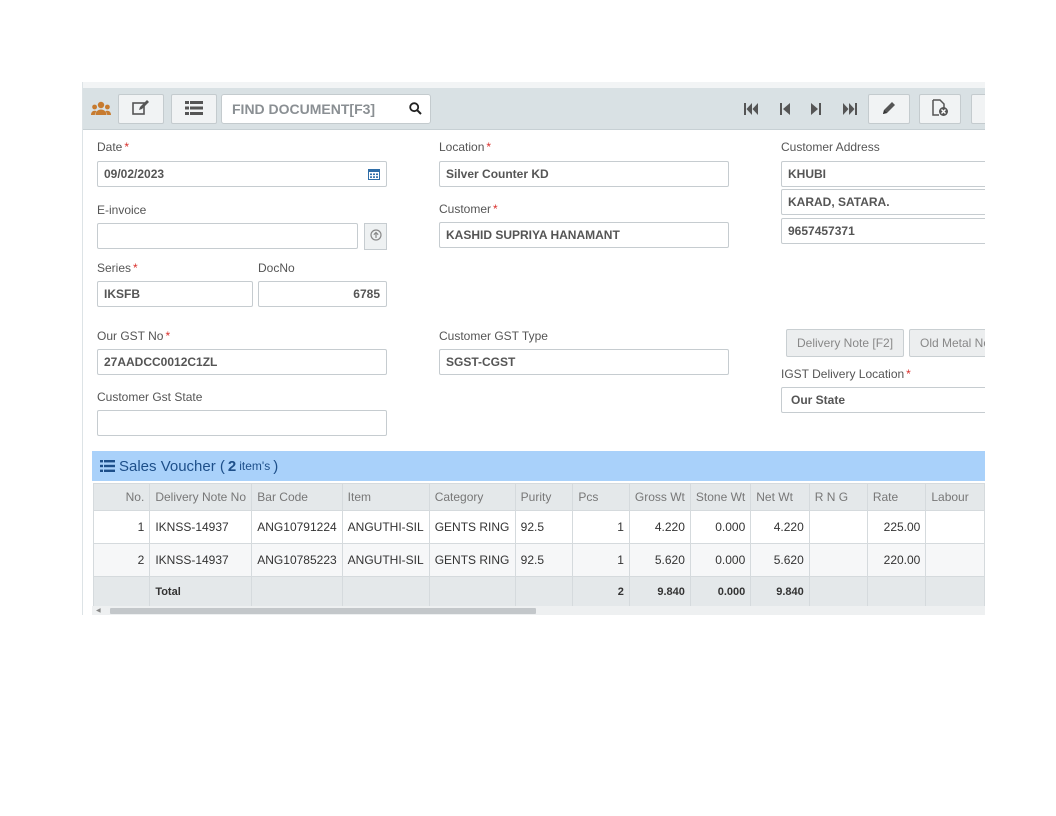  I want to click on customer-gst-type-label: Customer GST Type, so click(493, 336).